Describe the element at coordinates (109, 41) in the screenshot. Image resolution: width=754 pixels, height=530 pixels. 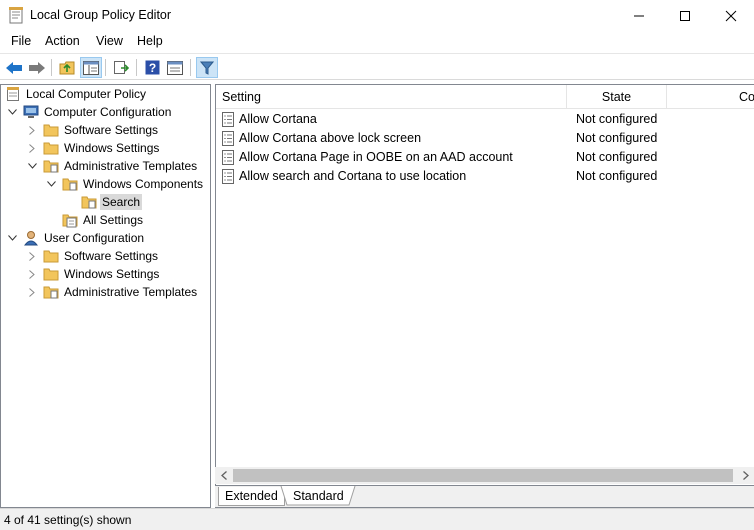
I see `menu-view: View` at that location.